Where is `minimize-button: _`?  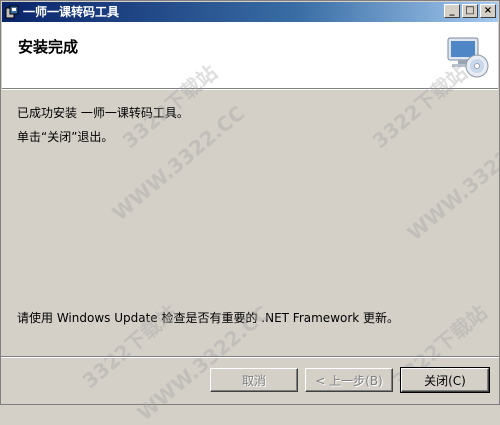 minimize-button: _ is located at coordinates (452, 11).